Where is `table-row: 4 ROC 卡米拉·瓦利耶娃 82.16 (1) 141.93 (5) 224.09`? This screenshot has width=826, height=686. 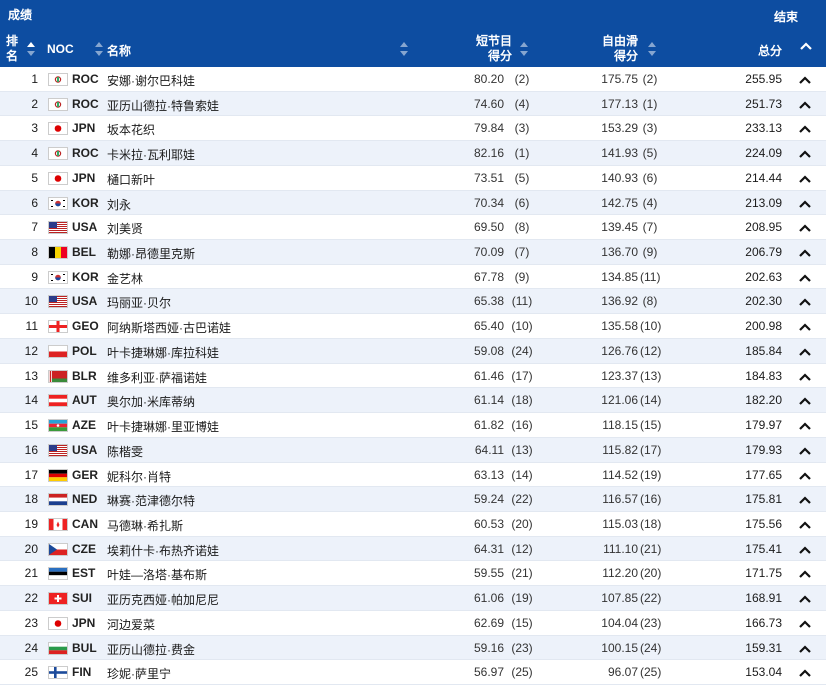 table-row: 4 ROC 卡米拉·瓦利耶娃 82.16 (1) 141.93 (5) 224.09 is located at coordinates (413, 153).